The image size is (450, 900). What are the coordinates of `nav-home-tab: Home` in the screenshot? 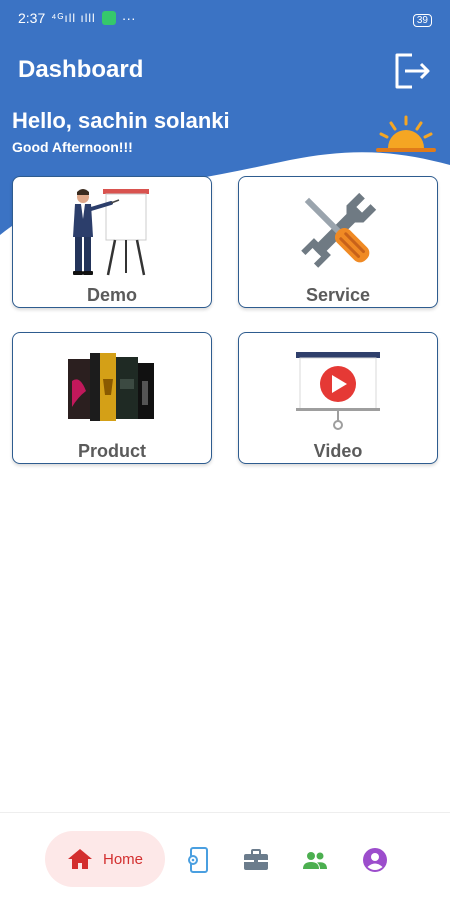 It's located at (105, 859).